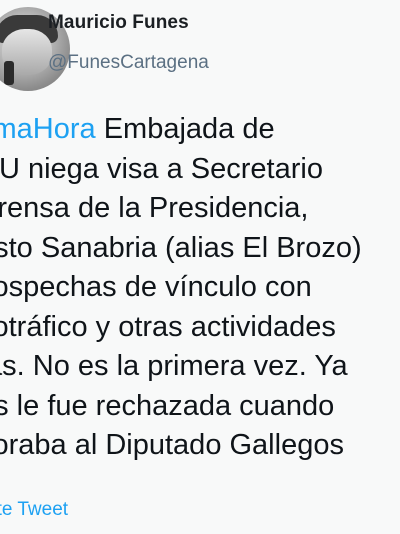  What do you see at coordinates (168, 326) in the screenshot?
I see `tweet-line-6: cotráfico y otras actividades` at bounding box center [168, 326].